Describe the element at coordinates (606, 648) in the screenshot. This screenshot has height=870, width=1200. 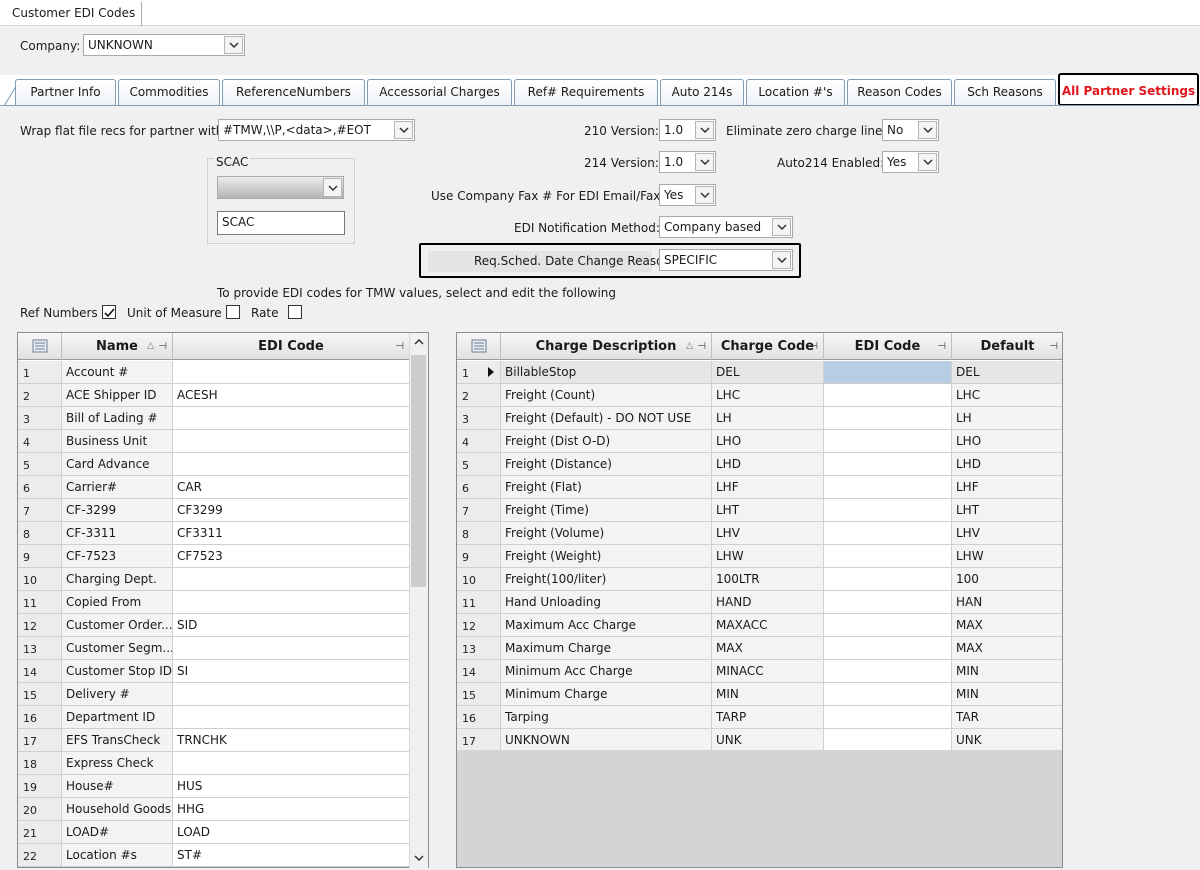
I see `charge-description-cell: Maximum Charge` at that location.